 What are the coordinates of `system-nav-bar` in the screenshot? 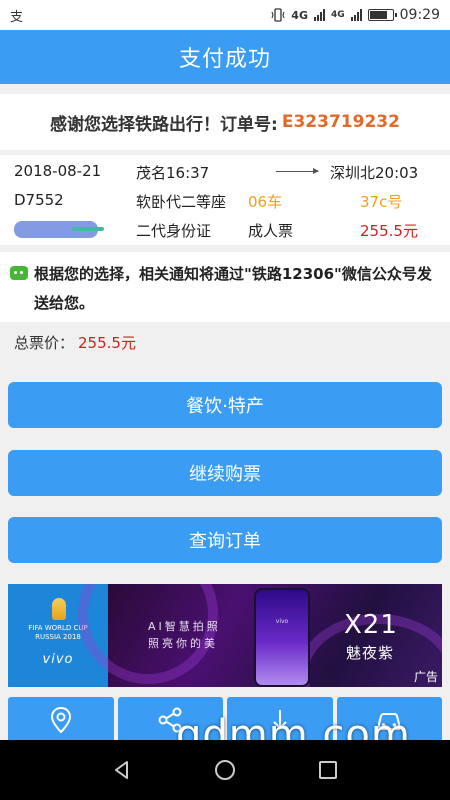 It's located at (225, 770).